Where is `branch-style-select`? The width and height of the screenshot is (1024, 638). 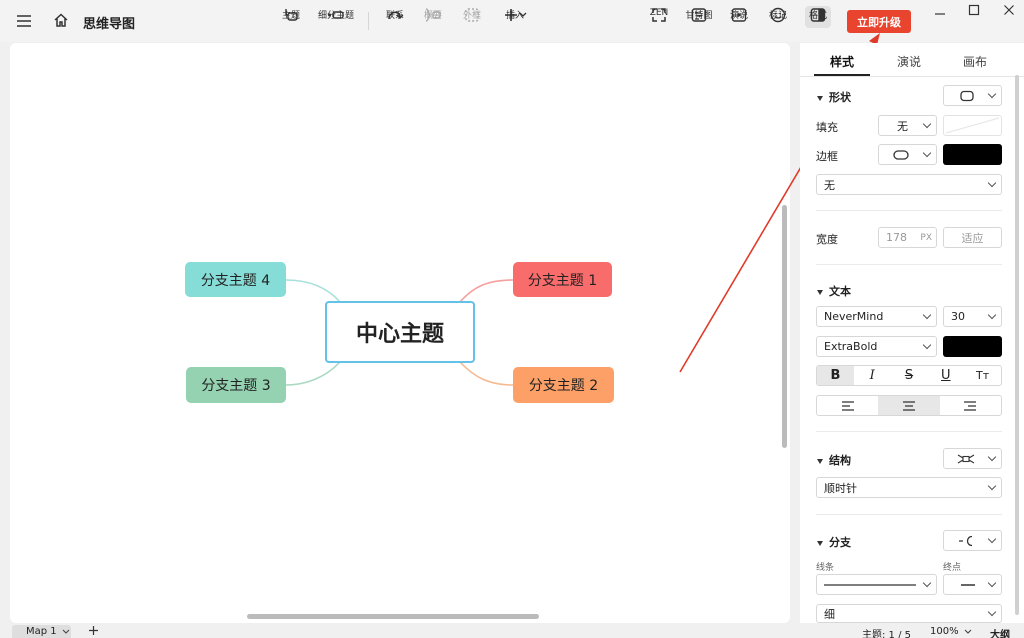 branch-style-select is located at coordinates (972, 540).